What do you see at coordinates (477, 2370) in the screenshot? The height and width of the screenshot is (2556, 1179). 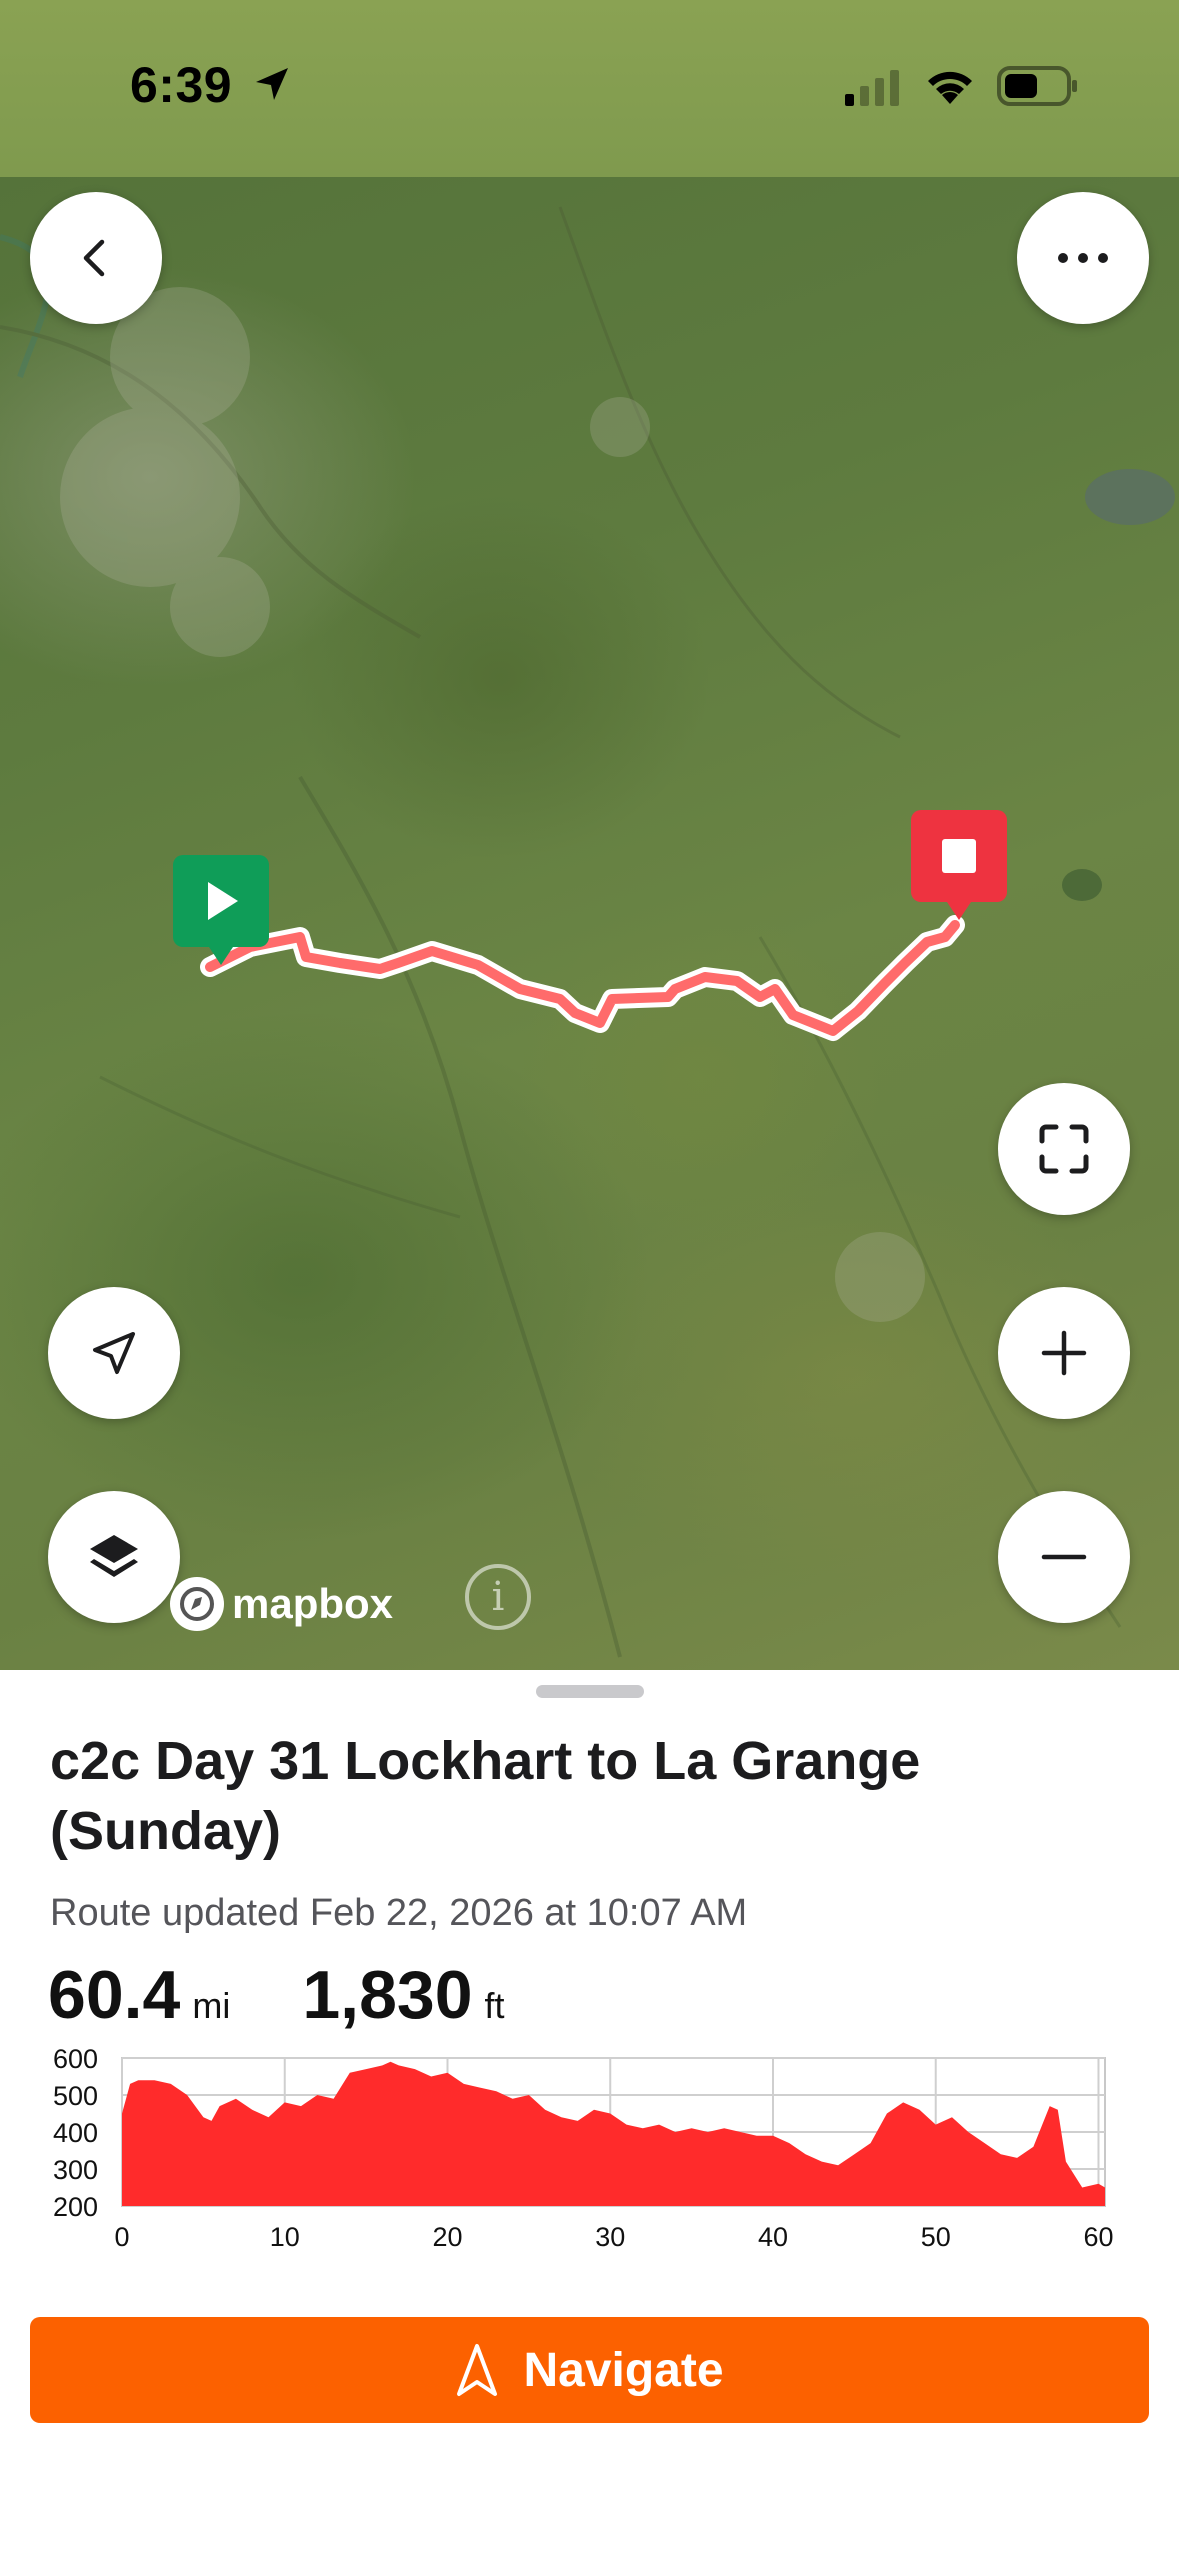 I see `navigate-arrow-icon` at bounding box center [477, 2370].